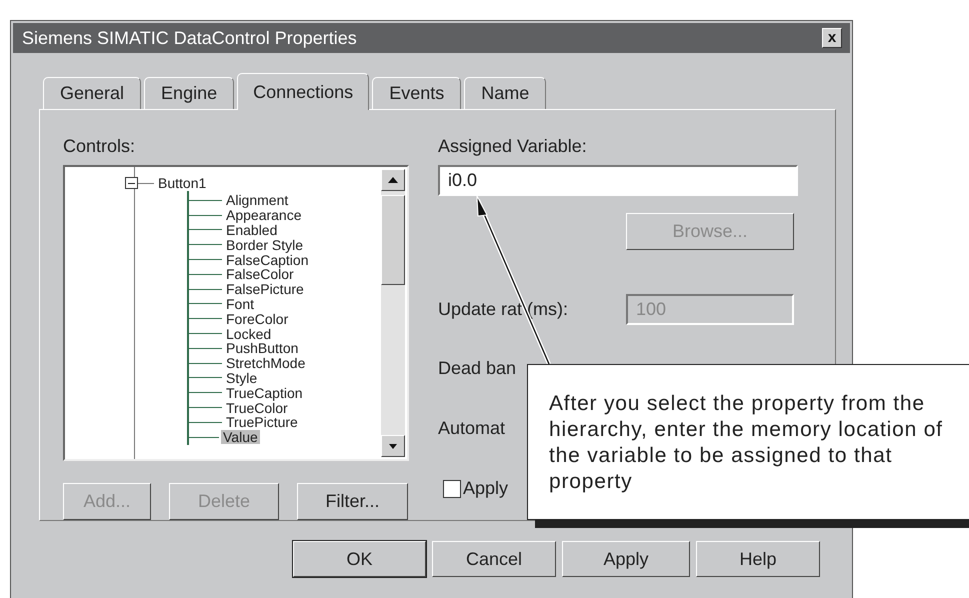  What do you see at coordinates (485, 488) in the screenshot?
I see `apply-checkbox-label: Apply` at bounding box center [485, 488].